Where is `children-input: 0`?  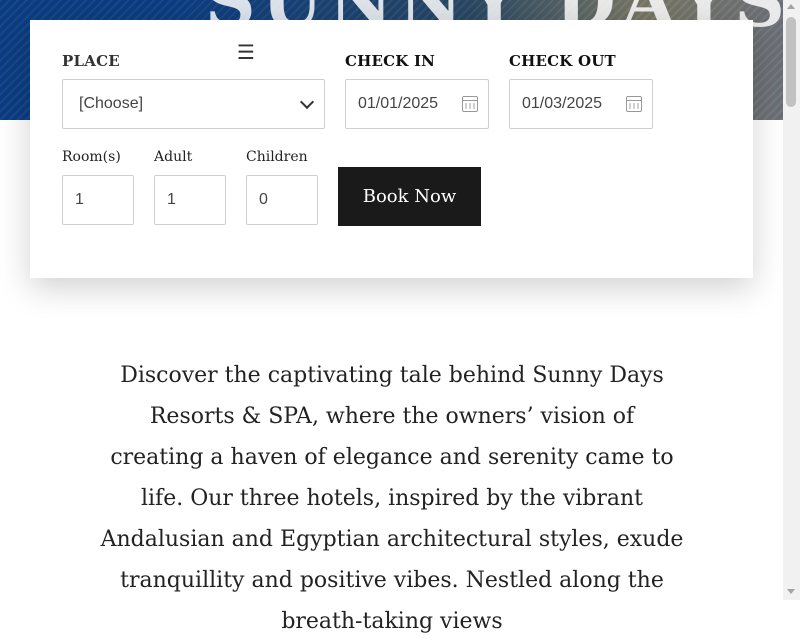
children-input: 0 is located at coordinates (282, 200).